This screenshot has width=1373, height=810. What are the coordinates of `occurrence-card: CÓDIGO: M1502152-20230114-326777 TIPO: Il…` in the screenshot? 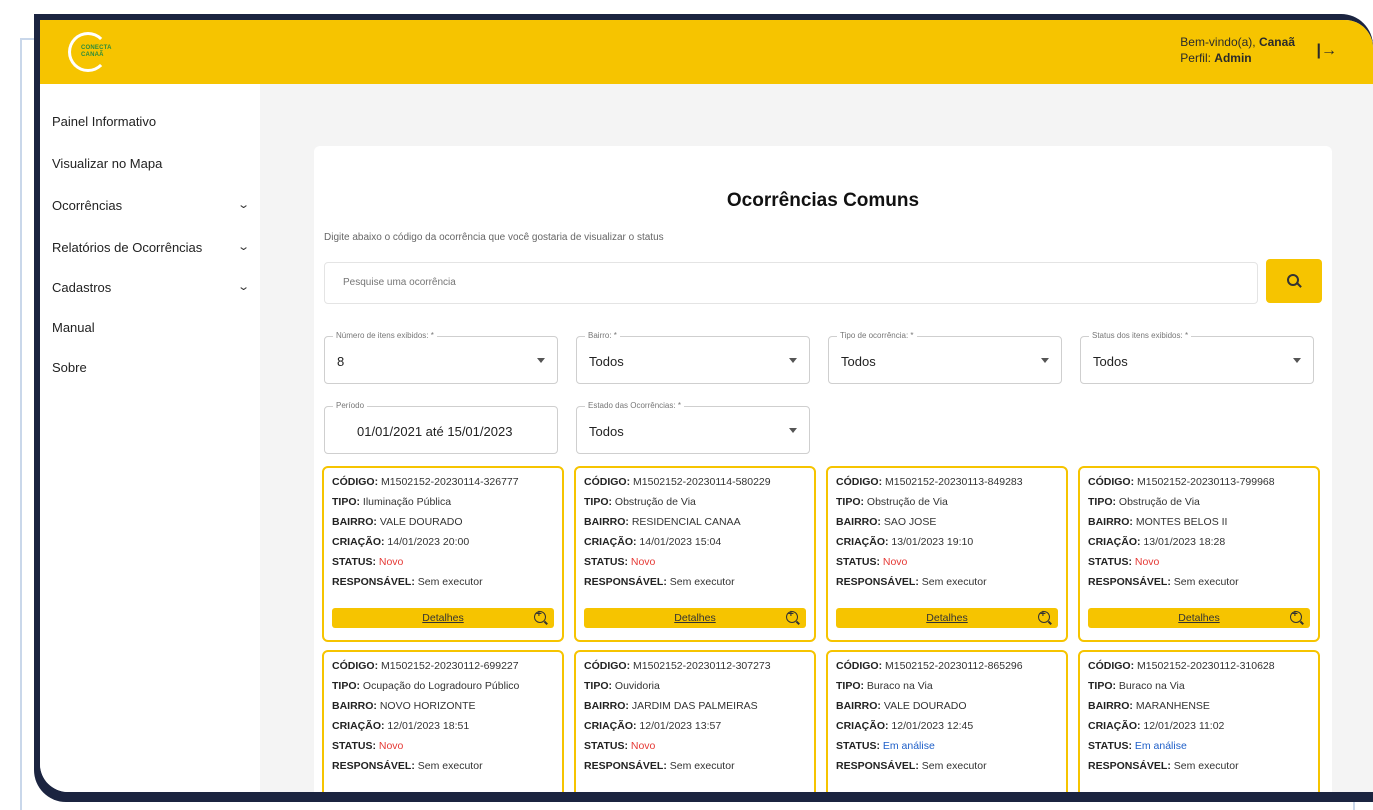 It's located at (443, 554).